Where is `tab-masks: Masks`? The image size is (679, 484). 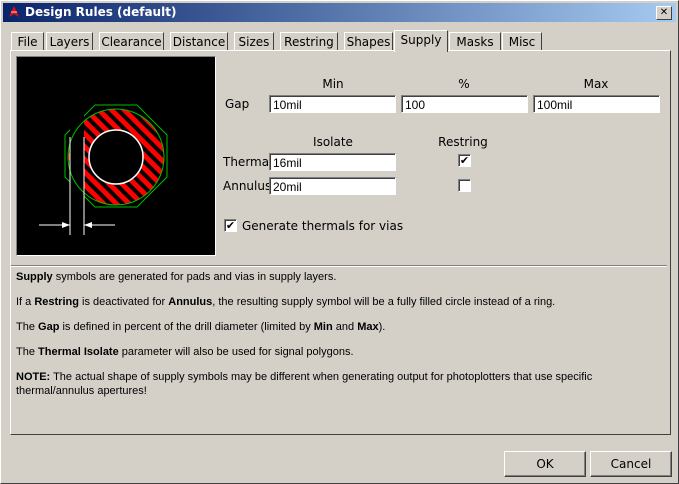
tab-masks: Masks is located at coordinates (475, 41).